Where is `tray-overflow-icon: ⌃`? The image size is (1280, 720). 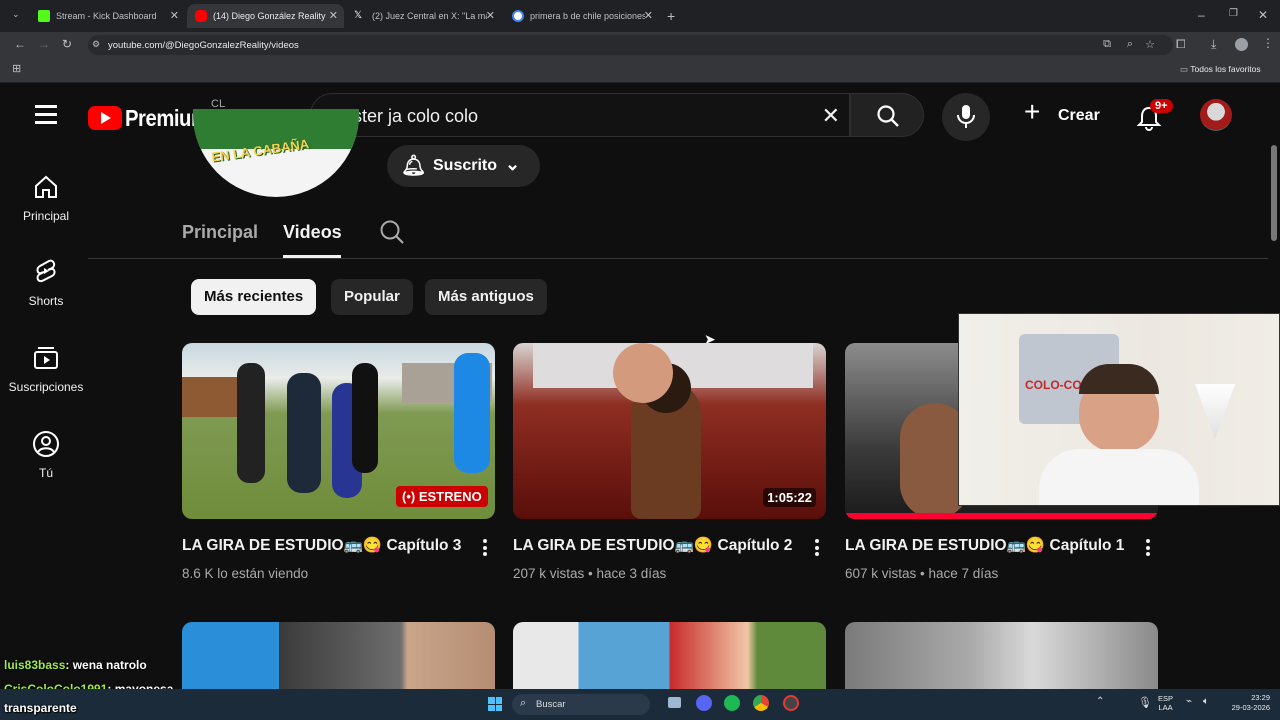
tray-overflow-icon: ⌃ is located at coordinates (1100, 701).